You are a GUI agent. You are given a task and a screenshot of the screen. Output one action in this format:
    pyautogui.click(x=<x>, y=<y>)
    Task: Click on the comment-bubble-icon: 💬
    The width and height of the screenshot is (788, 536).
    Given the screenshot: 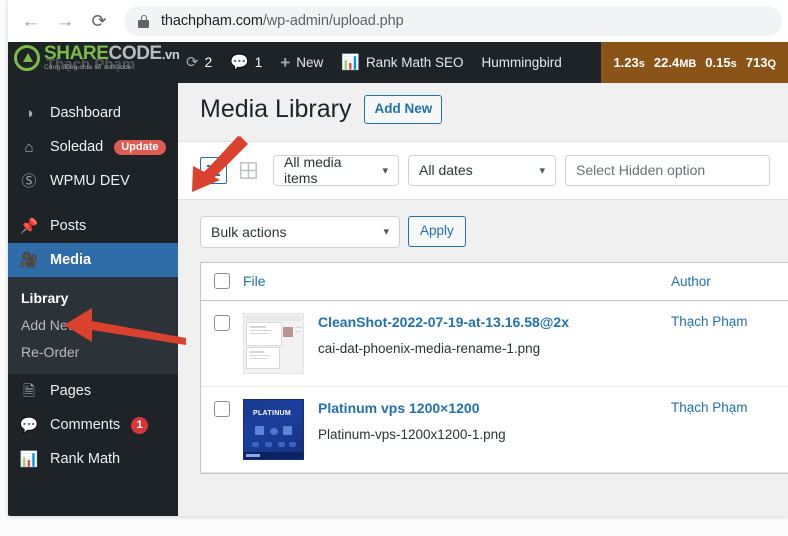 What is the action you would take?
    pyautogui.click(x=239, y=62)
    